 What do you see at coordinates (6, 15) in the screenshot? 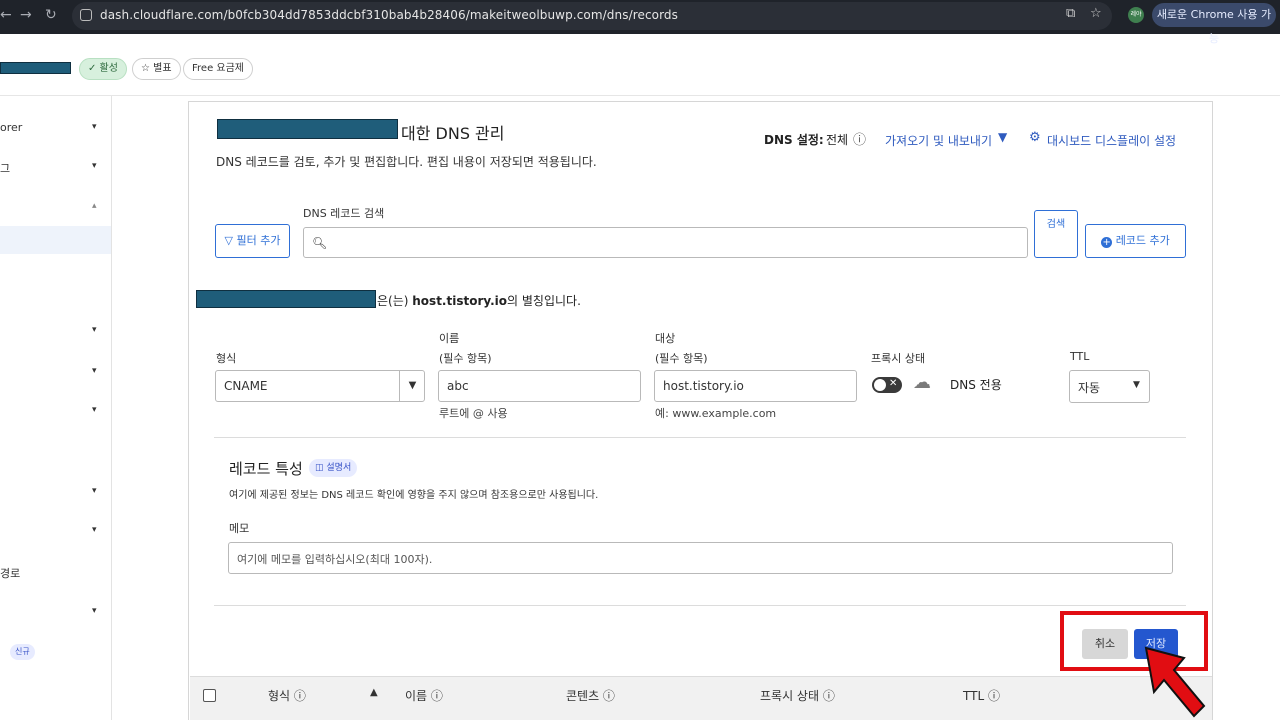
I see `back-icon: ←` at bounding box center [6, 15].